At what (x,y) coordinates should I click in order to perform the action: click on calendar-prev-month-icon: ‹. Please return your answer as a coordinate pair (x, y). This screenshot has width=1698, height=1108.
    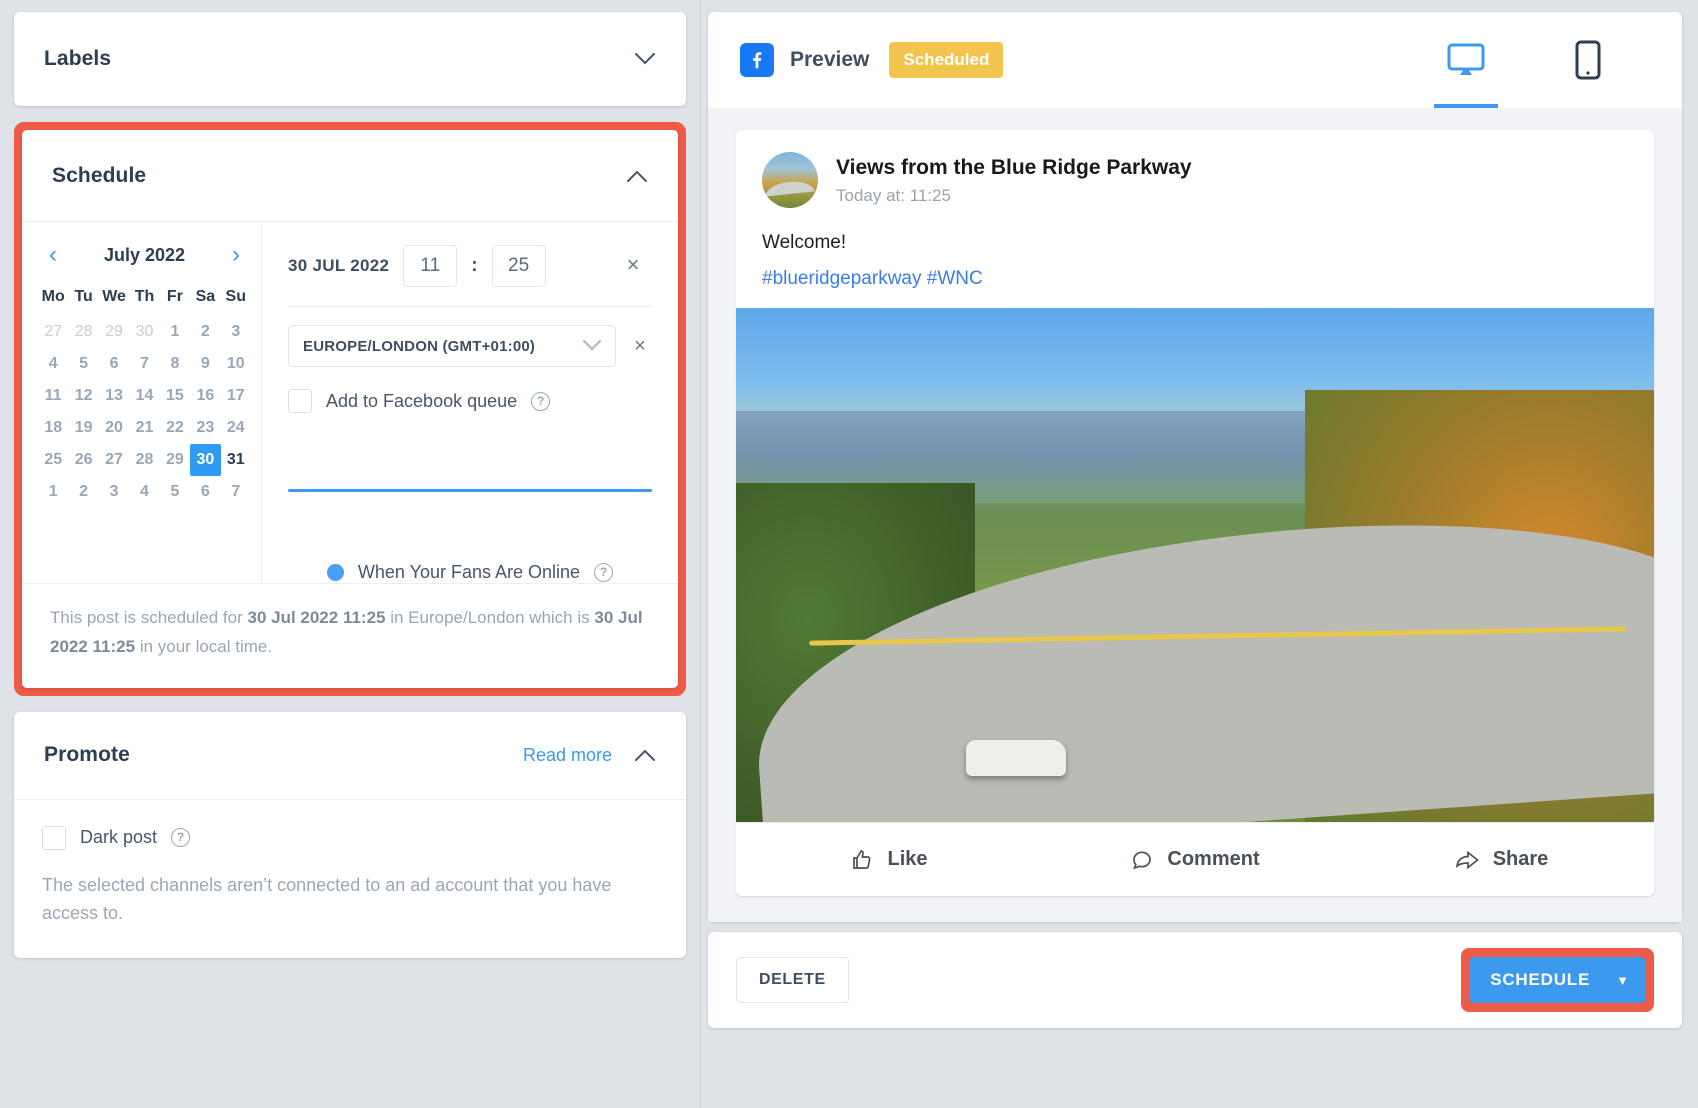
    Looking at the image, I should click on (53, 255).